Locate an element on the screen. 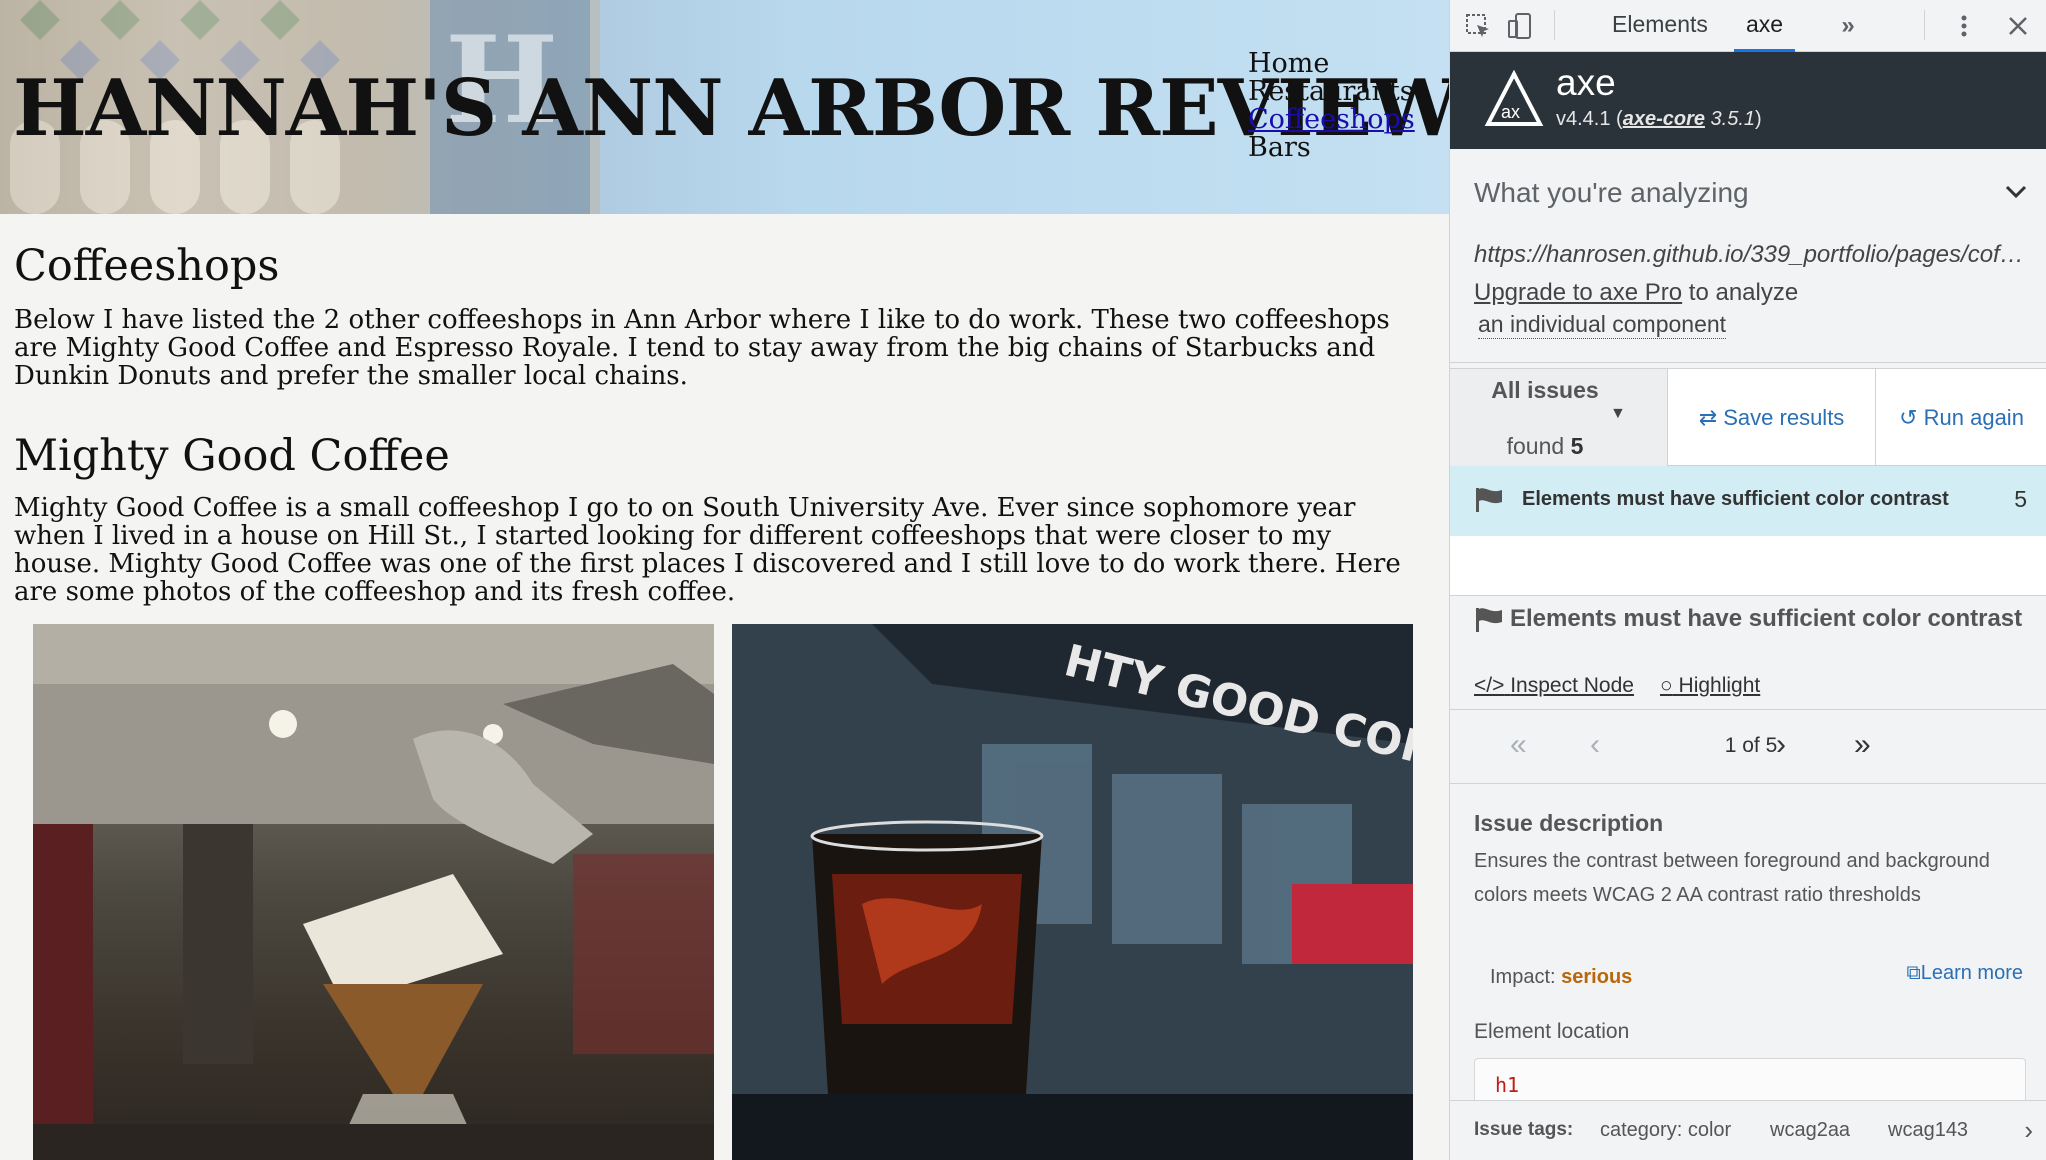 This screenshot has height=1160, width=2046. impact-row: Impact: serious is located at coordinates (1561, 977).